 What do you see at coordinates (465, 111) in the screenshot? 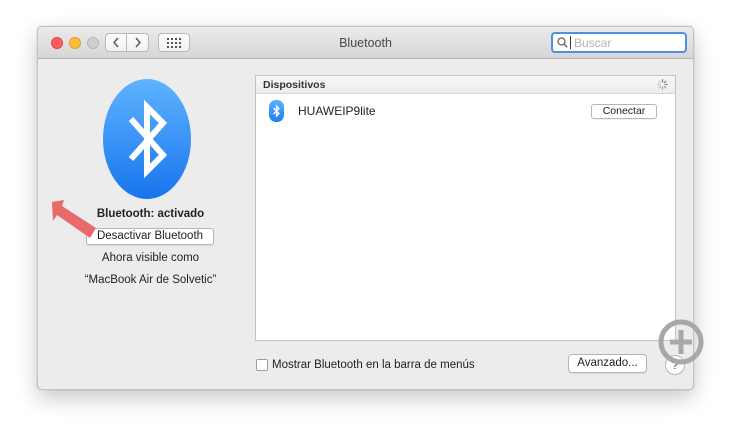
I see `device-row: HUAWEIP9lite Conectar` at bounding box center [465, 111].